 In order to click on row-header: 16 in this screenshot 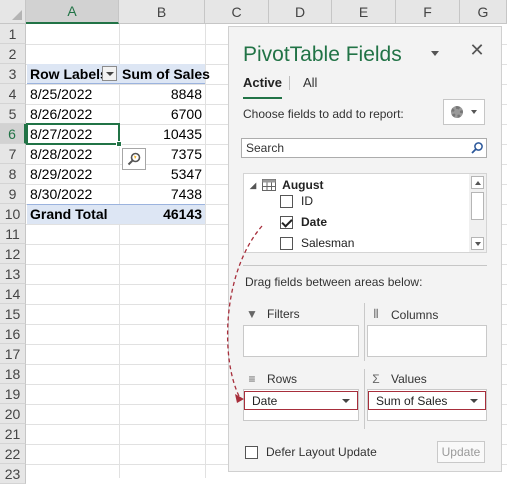, I will do `click(13, 334)`.